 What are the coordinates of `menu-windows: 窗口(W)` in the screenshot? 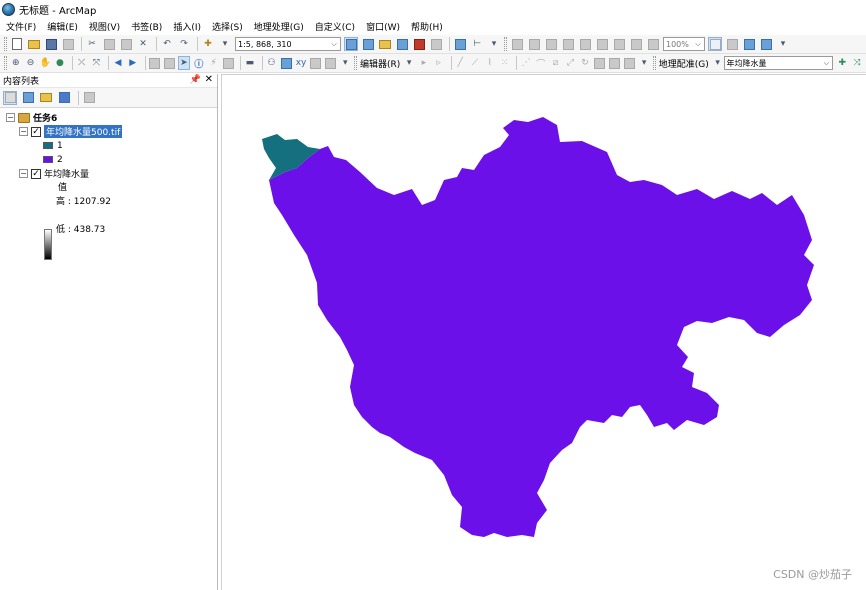 It's located at (383, 26).